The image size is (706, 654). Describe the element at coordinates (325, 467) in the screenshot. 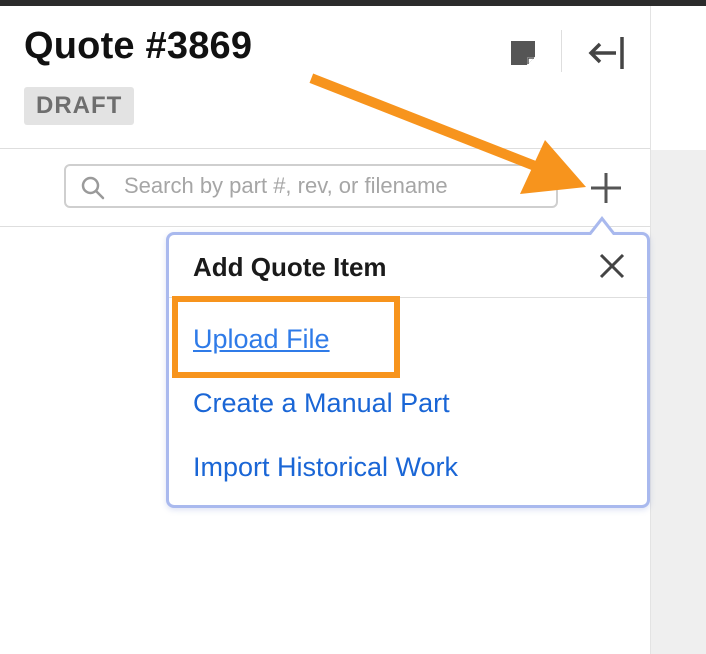

I see `import-historical-work-link: Import Historical Work` at that location.